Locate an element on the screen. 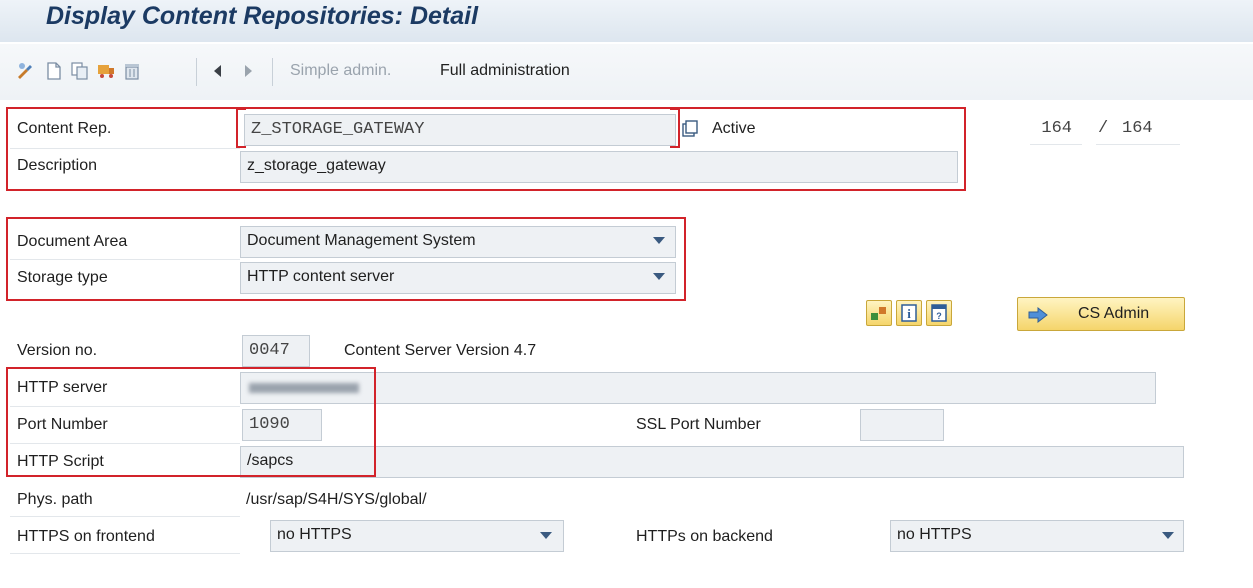 The image size is (1253, 588). help-icon: ? is located at coordinates (939, 313).